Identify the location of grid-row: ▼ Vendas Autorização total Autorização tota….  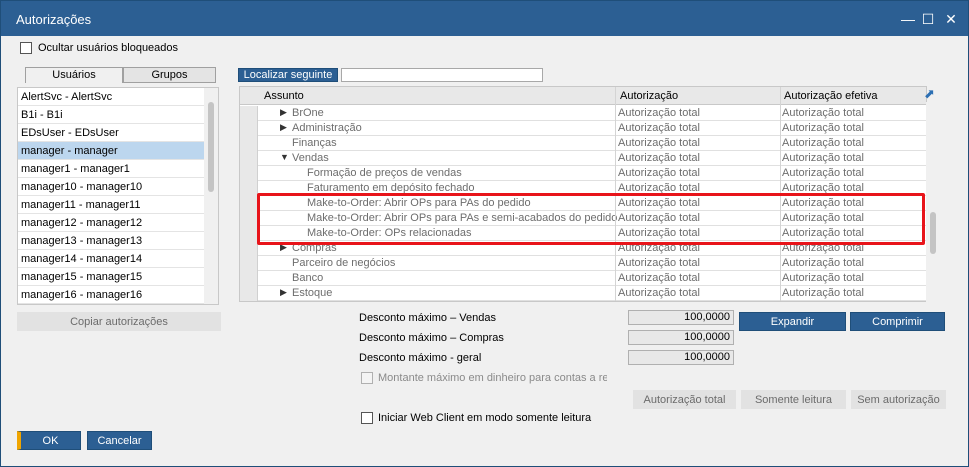
(583, 158).